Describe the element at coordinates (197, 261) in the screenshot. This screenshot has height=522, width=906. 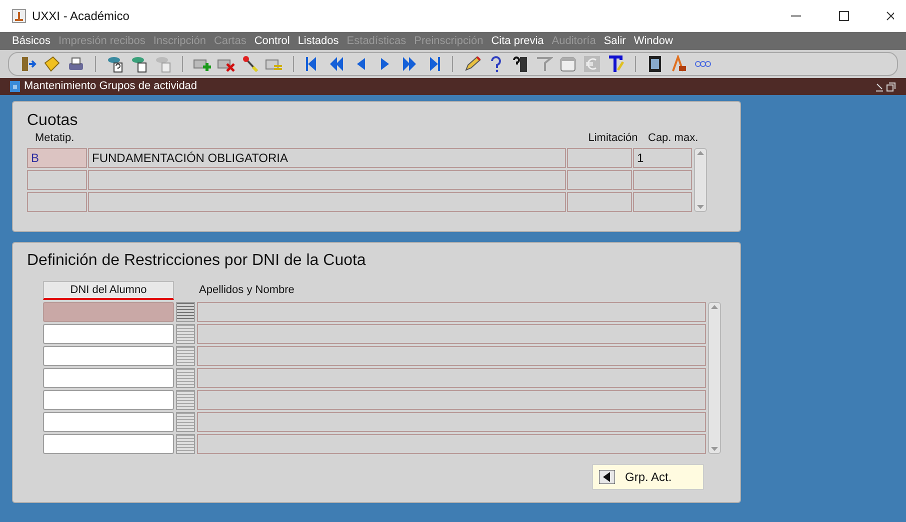
I see `section-title: Definición de Restricciones por DNI de la Cuota` at that location.